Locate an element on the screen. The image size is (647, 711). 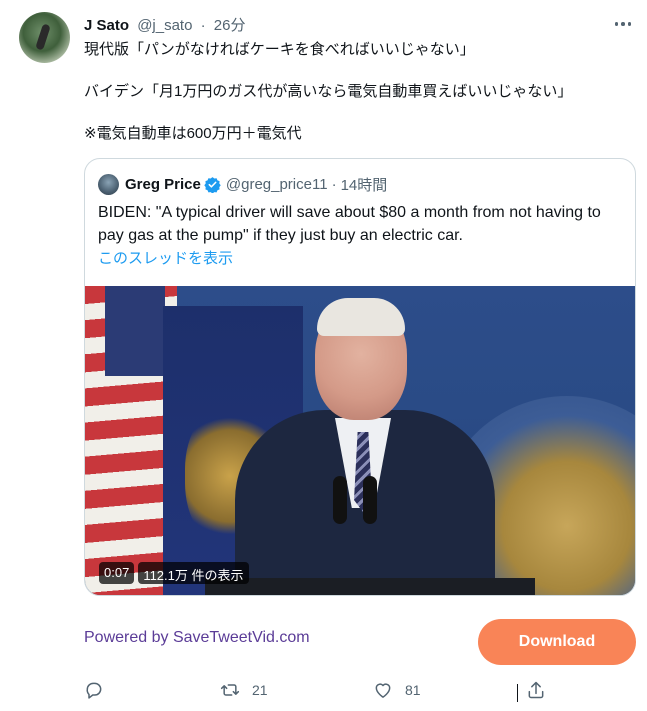
powered-by-link: Powered by SaveTweetVid.com is located at coordinates (197, 638).